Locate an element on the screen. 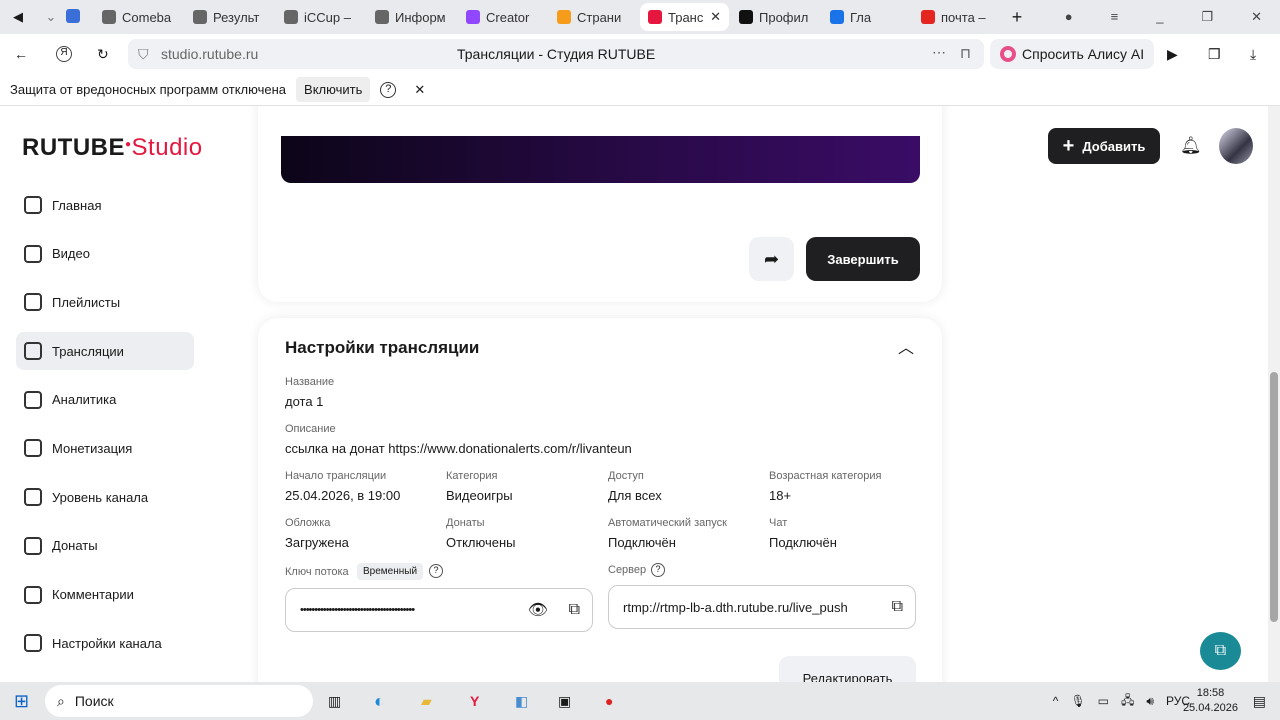  browser-tab: Информ is located at coordinates (411, 17).